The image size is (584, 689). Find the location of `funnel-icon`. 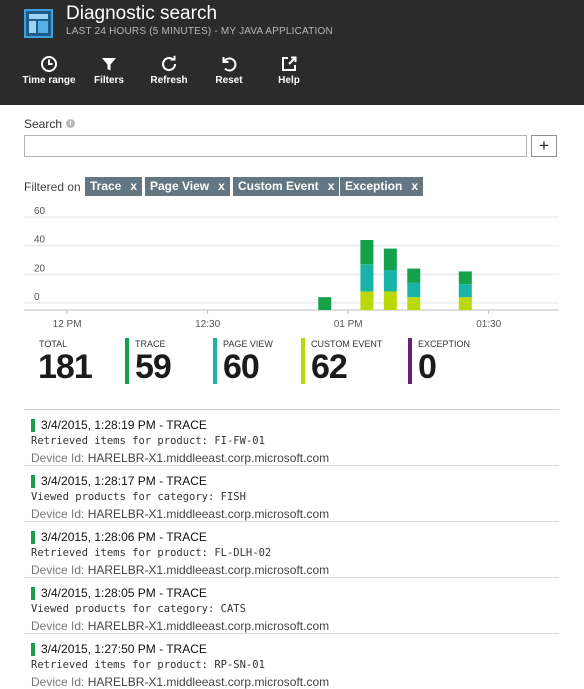

funnel-icon is located at coordinates (109, 64).